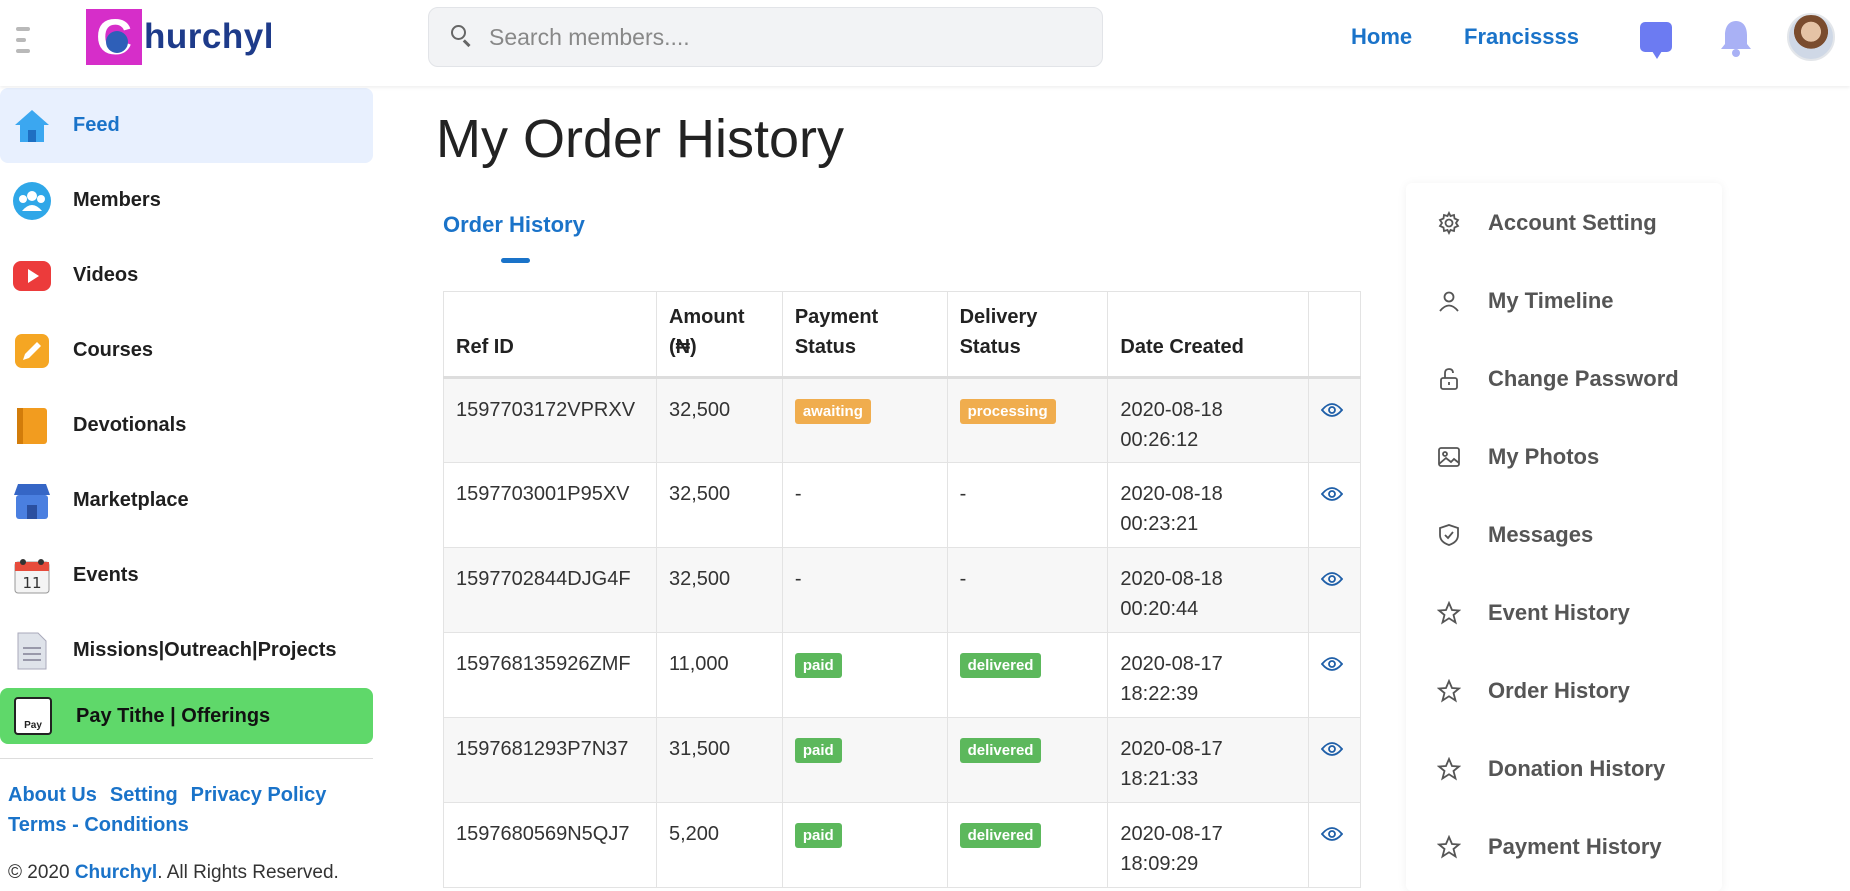  I want to click on settings-item-donation-history: Donation History, so click(1564, 769).